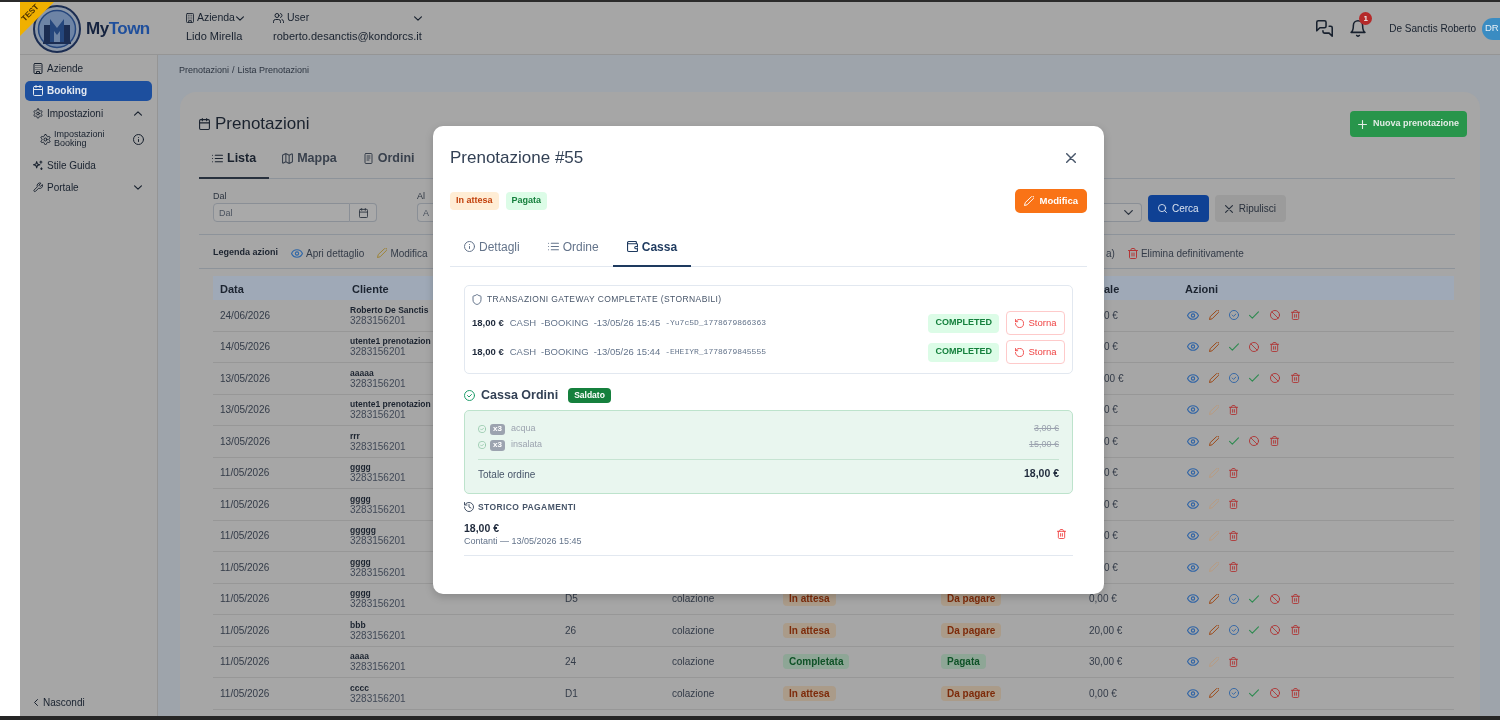 This screenshot has height=720, width=1500. I want to click on section-title: Cassa Ordini, so click(520, 395).